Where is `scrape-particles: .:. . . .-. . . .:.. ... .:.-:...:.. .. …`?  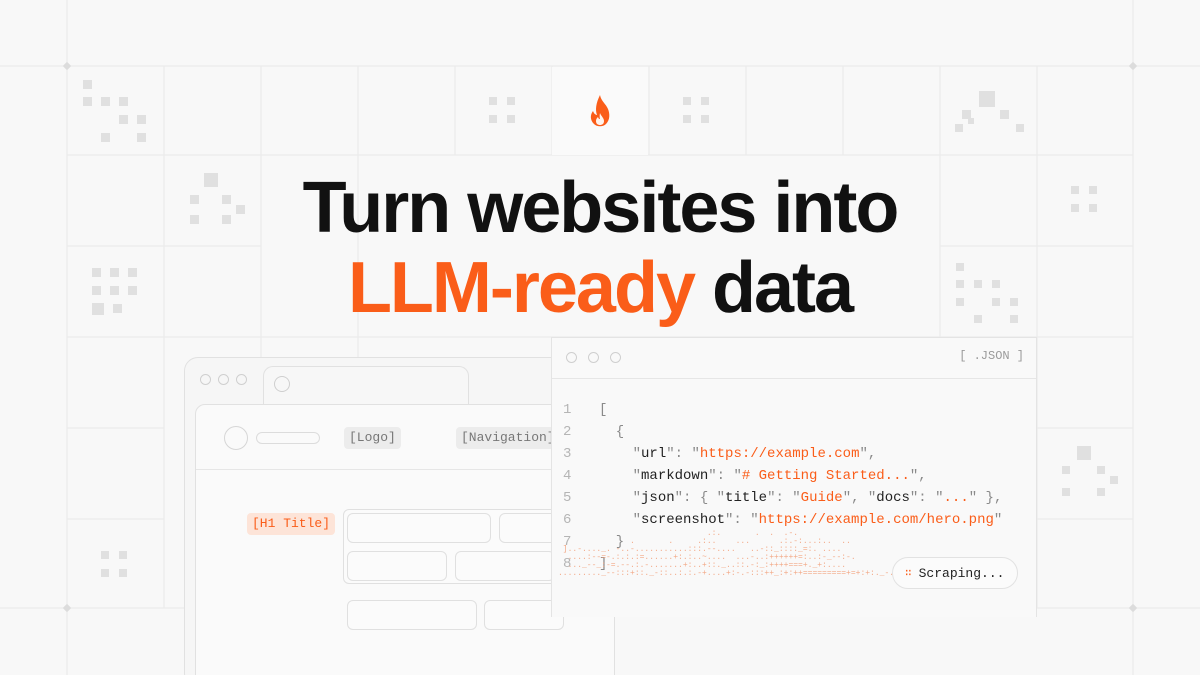
scrape-particles: .:. . . .-. . . .:.. ... .:.-:...:.. .. … is located at coordinates (726, 553).